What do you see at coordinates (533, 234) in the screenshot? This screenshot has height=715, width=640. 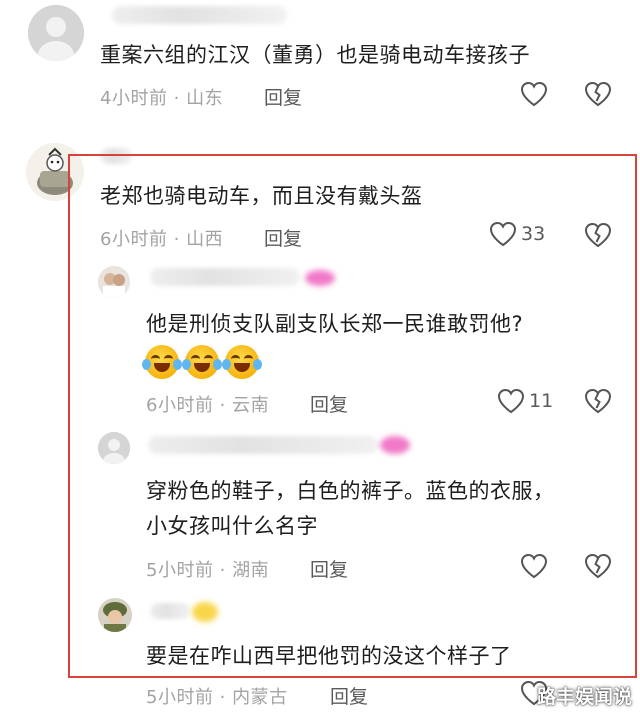 I see `like-count: 33` at bounding box center [533, 234].